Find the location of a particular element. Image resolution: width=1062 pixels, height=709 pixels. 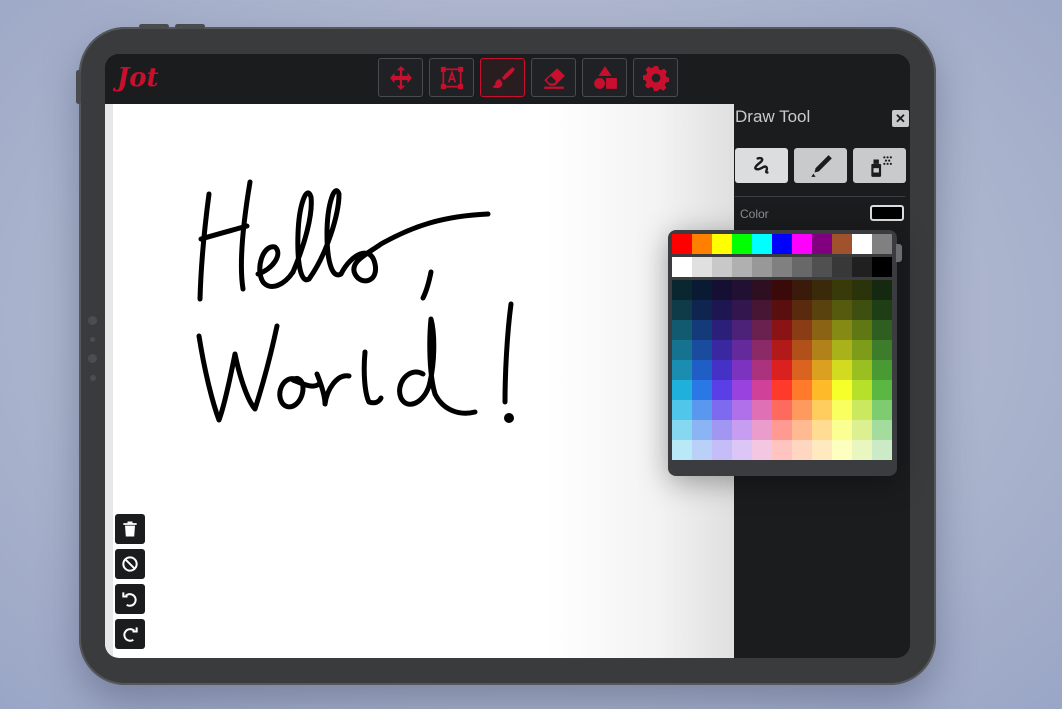

pen-brush-button is located at coordinates (761, 165).